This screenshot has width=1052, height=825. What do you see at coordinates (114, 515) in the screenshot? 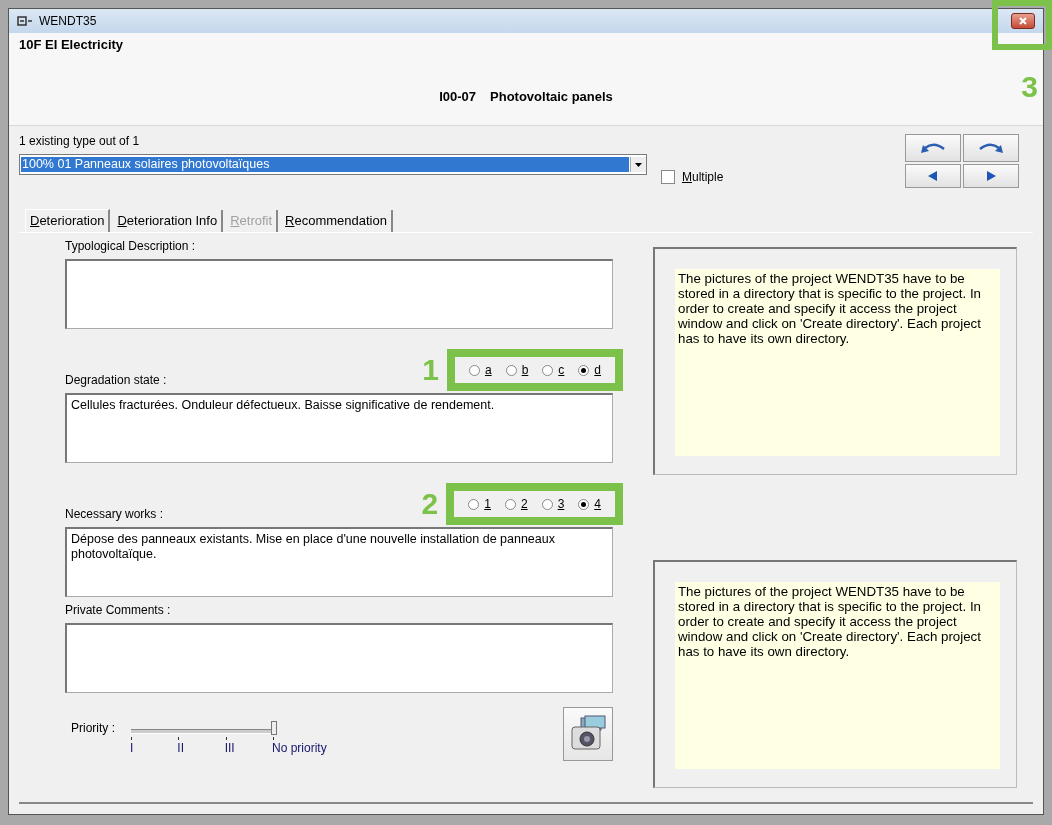
I see `field-label: Necessary works :` at bounding box center [114, 515].